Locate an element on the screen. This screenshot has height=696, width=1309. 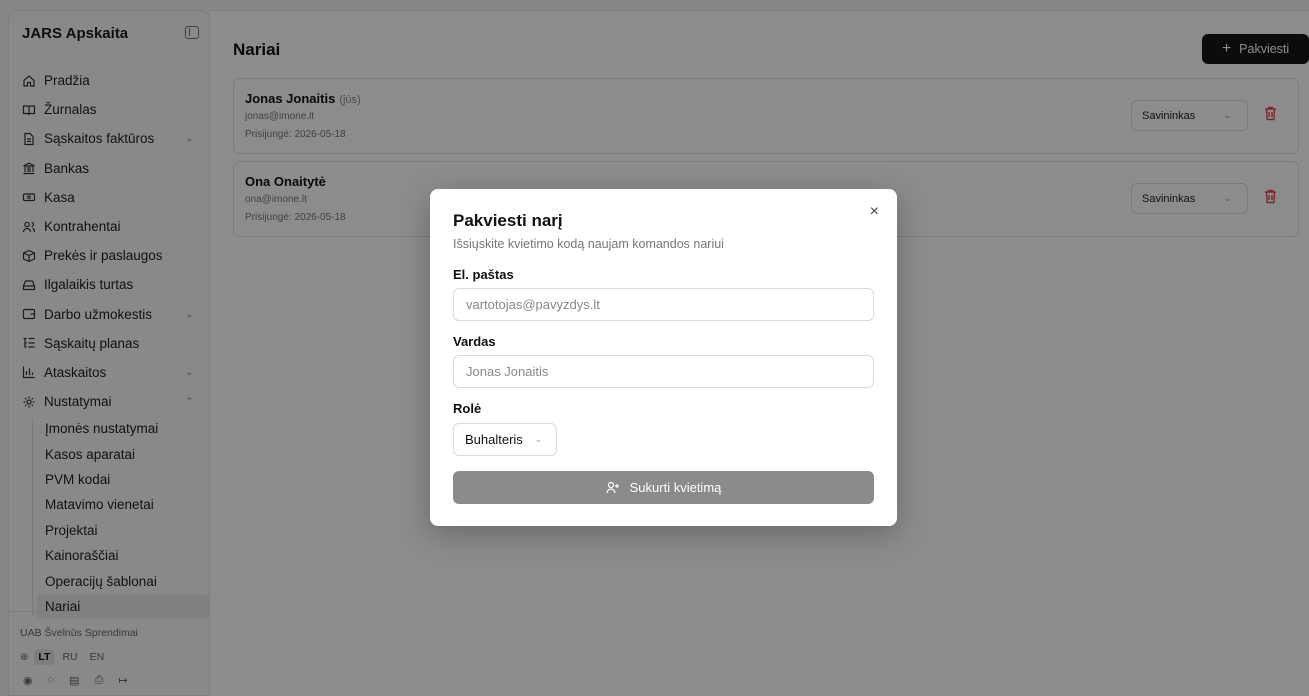
role-select-value: Buhalteris is located at coordinates (494, 439).